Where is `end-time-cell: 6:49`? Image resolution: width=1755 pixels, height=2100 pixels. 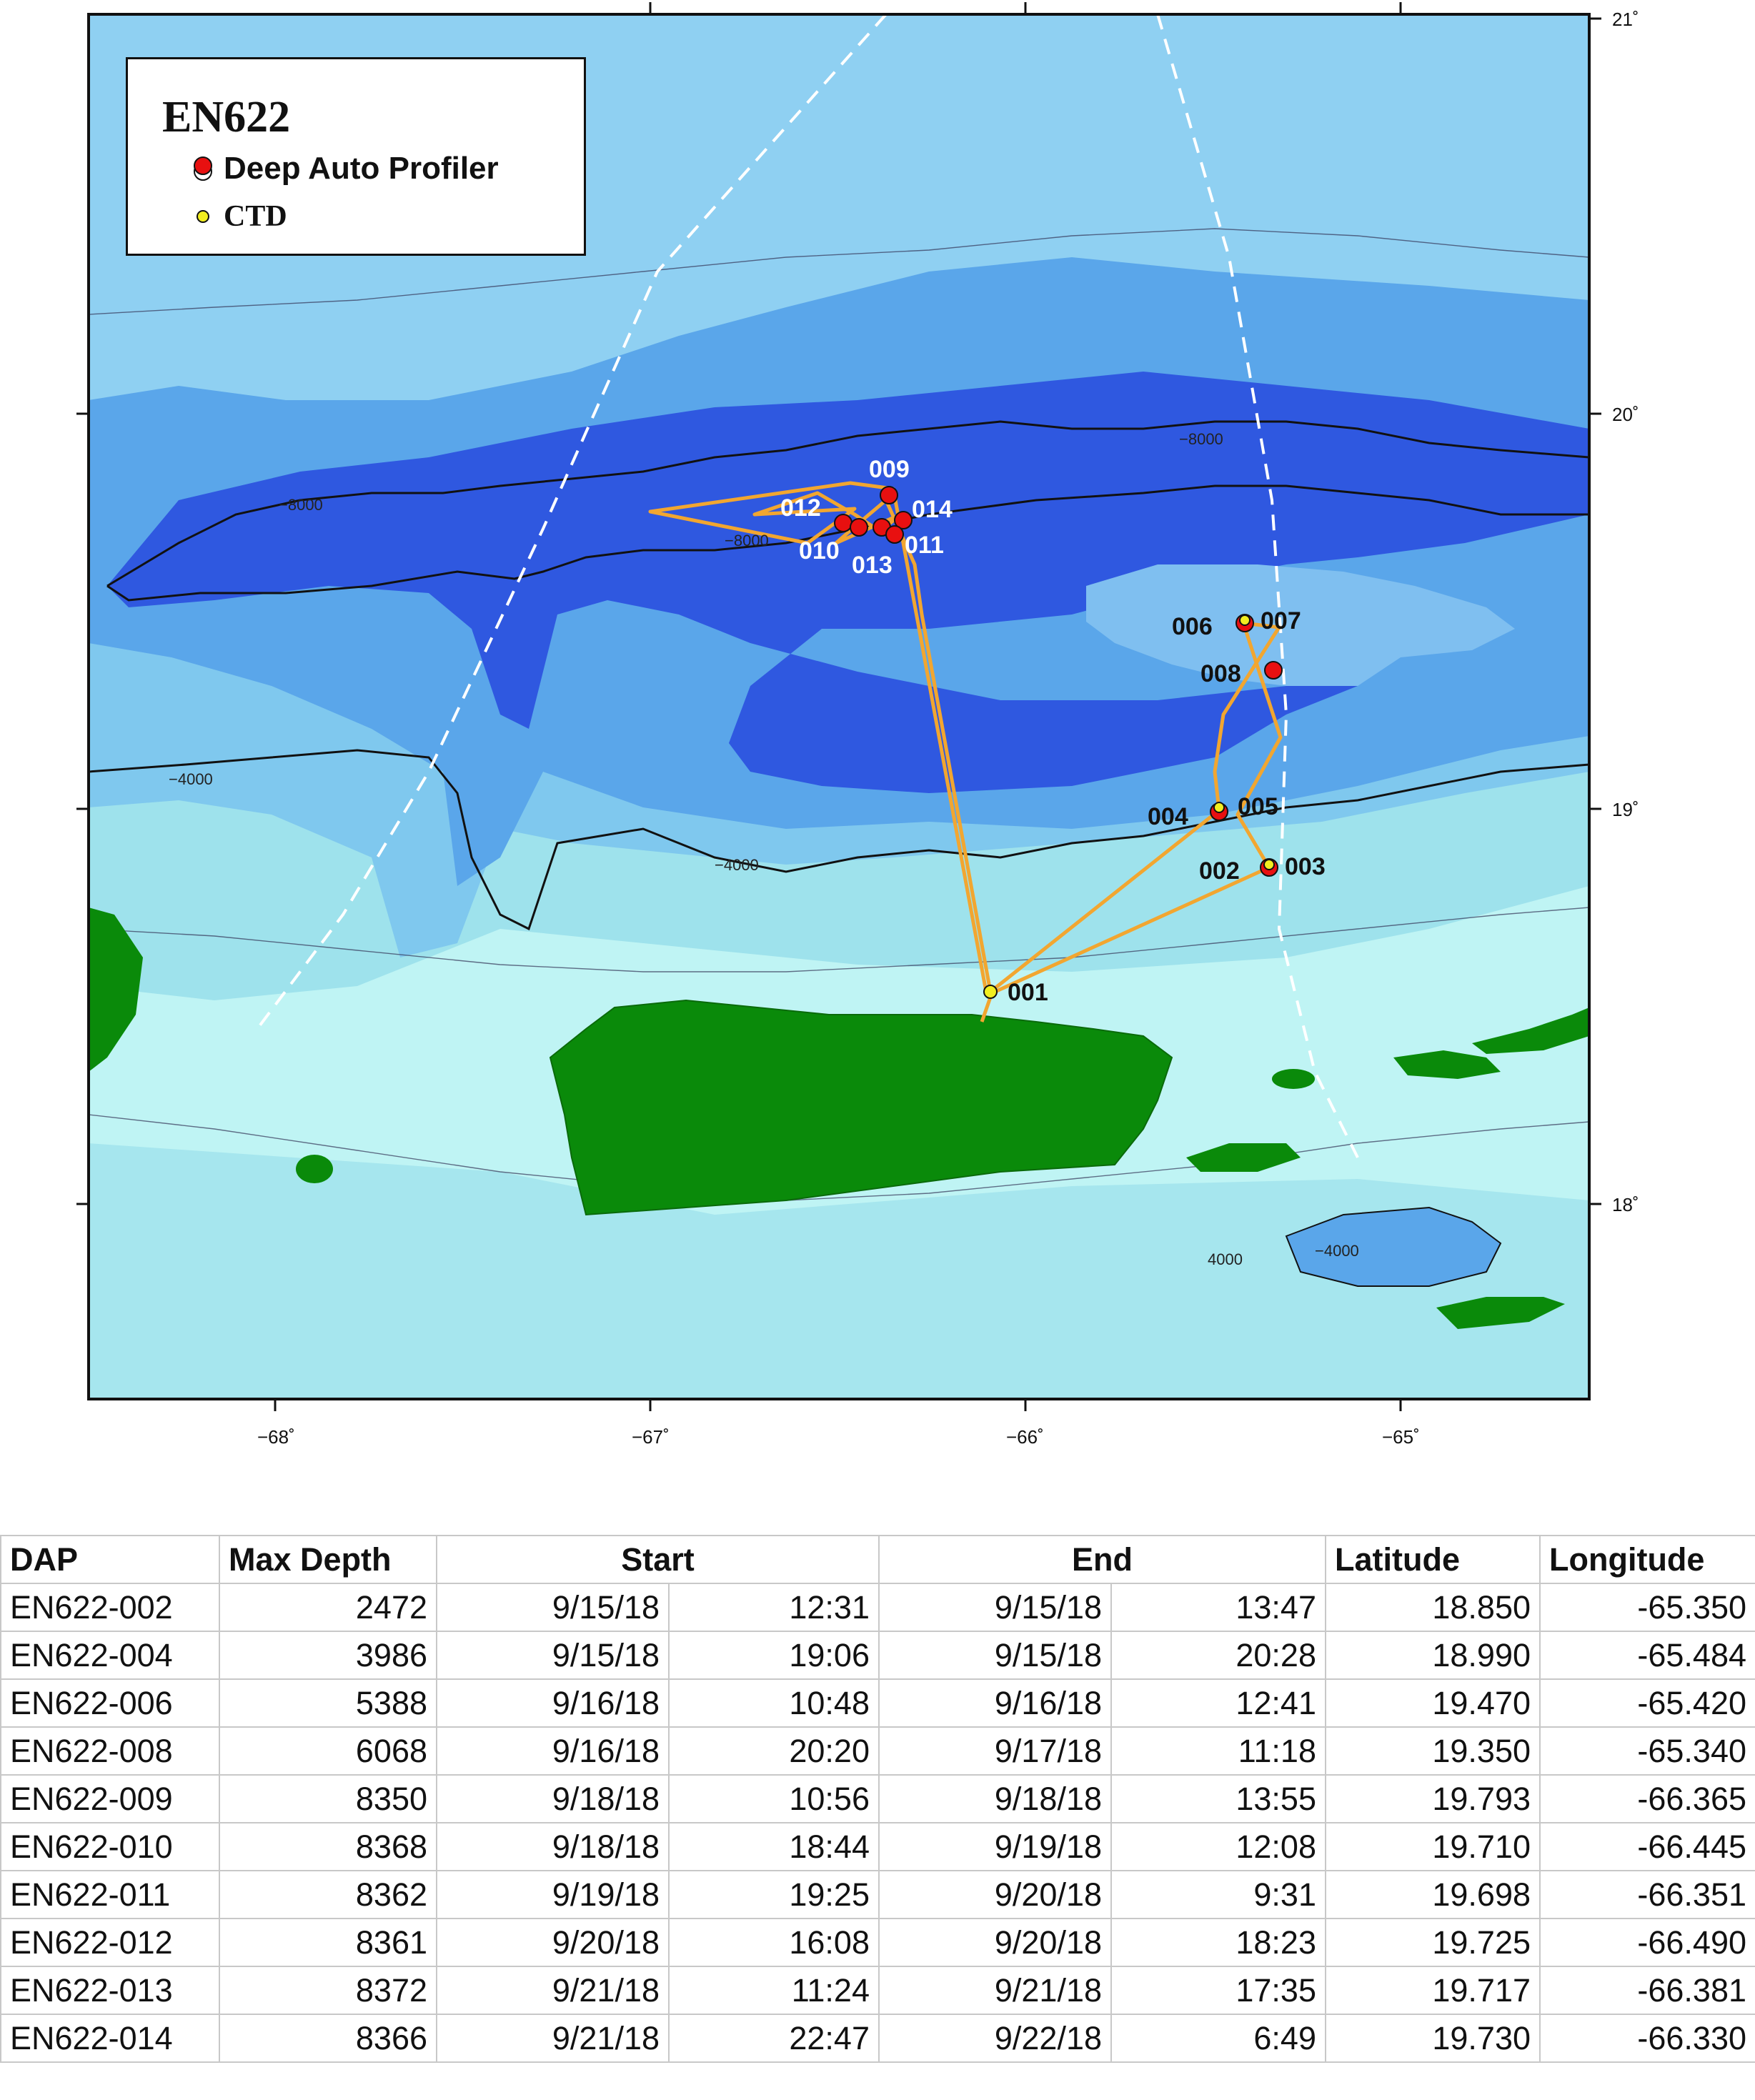
end-time-cell: 6:49 is located at coordinates (1218, 2038).